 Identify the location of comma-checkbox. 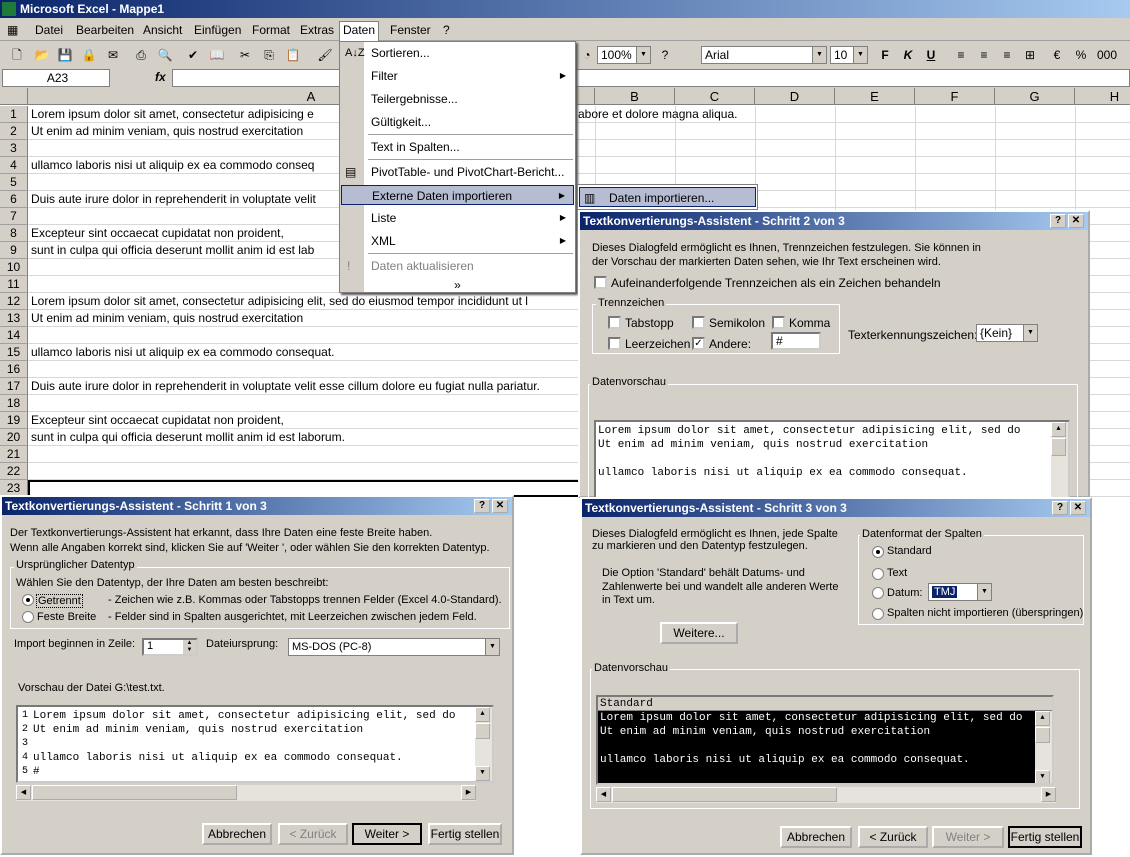
(778, 322).